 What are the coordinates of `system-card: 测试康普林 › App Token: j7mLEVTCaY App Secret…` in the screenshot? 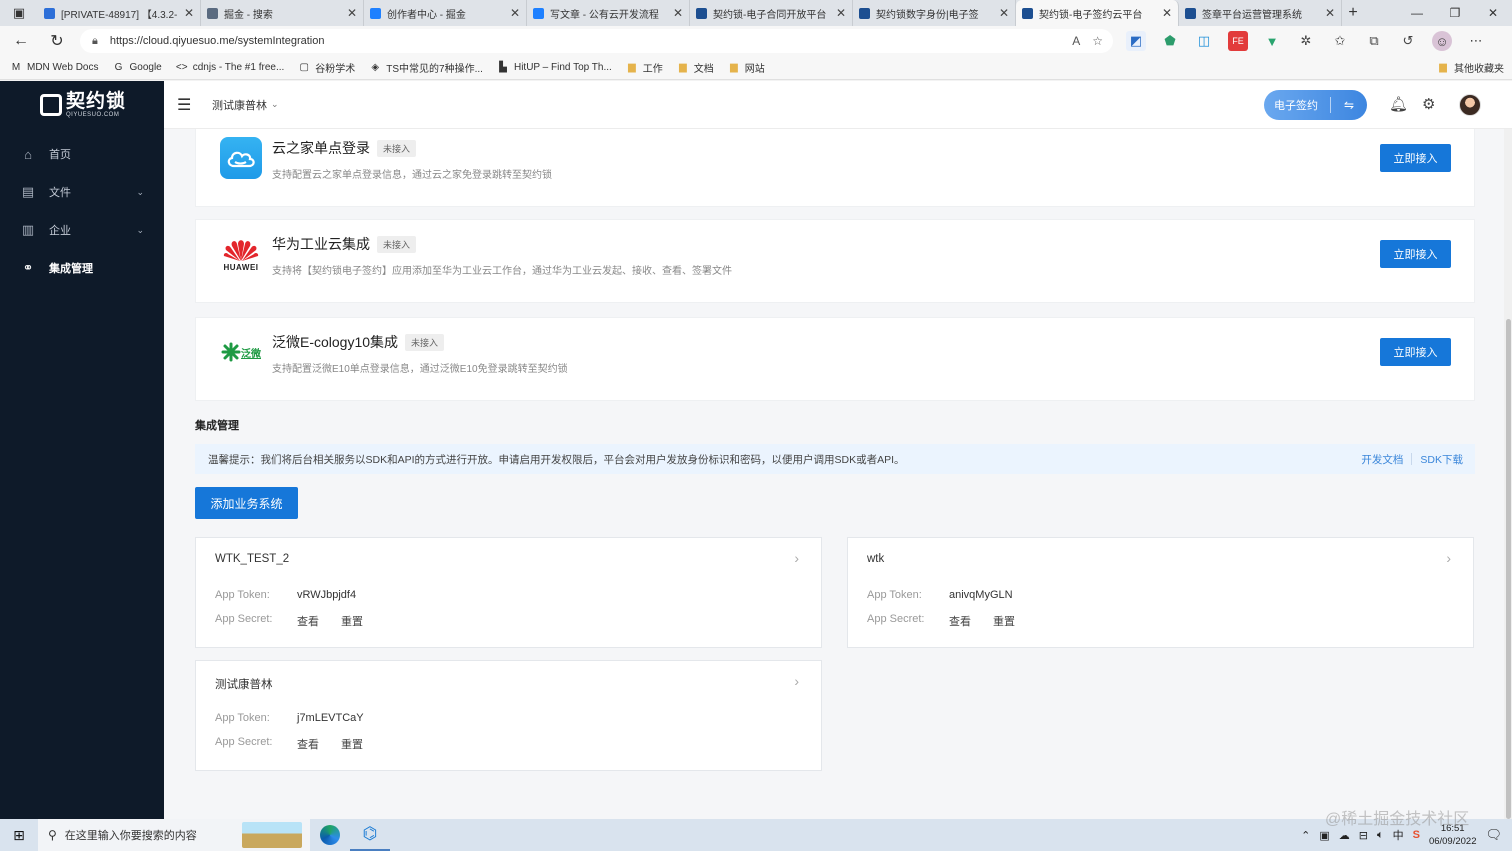 It's located at (508, 715).